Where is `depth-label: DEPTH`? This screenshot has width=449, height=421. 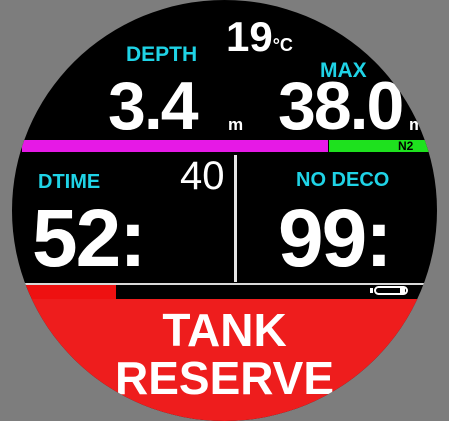 depth-label: DEPTH is located at coordinates (162, 54).